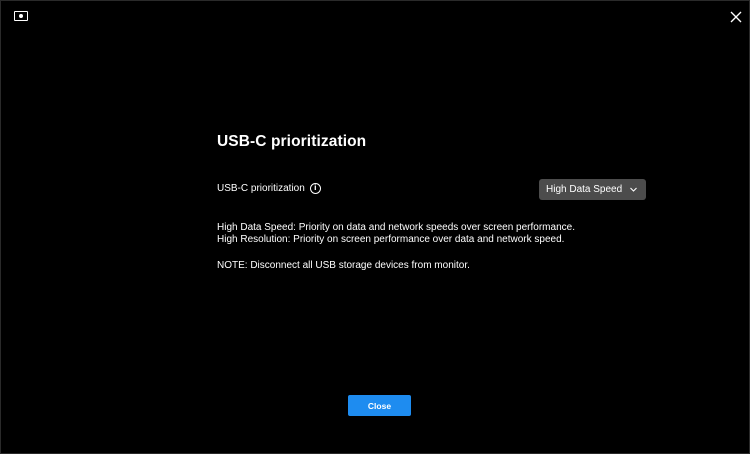 This screenshot has width=750, height=454. I want to click on monitor-icon, so click(21, 16).